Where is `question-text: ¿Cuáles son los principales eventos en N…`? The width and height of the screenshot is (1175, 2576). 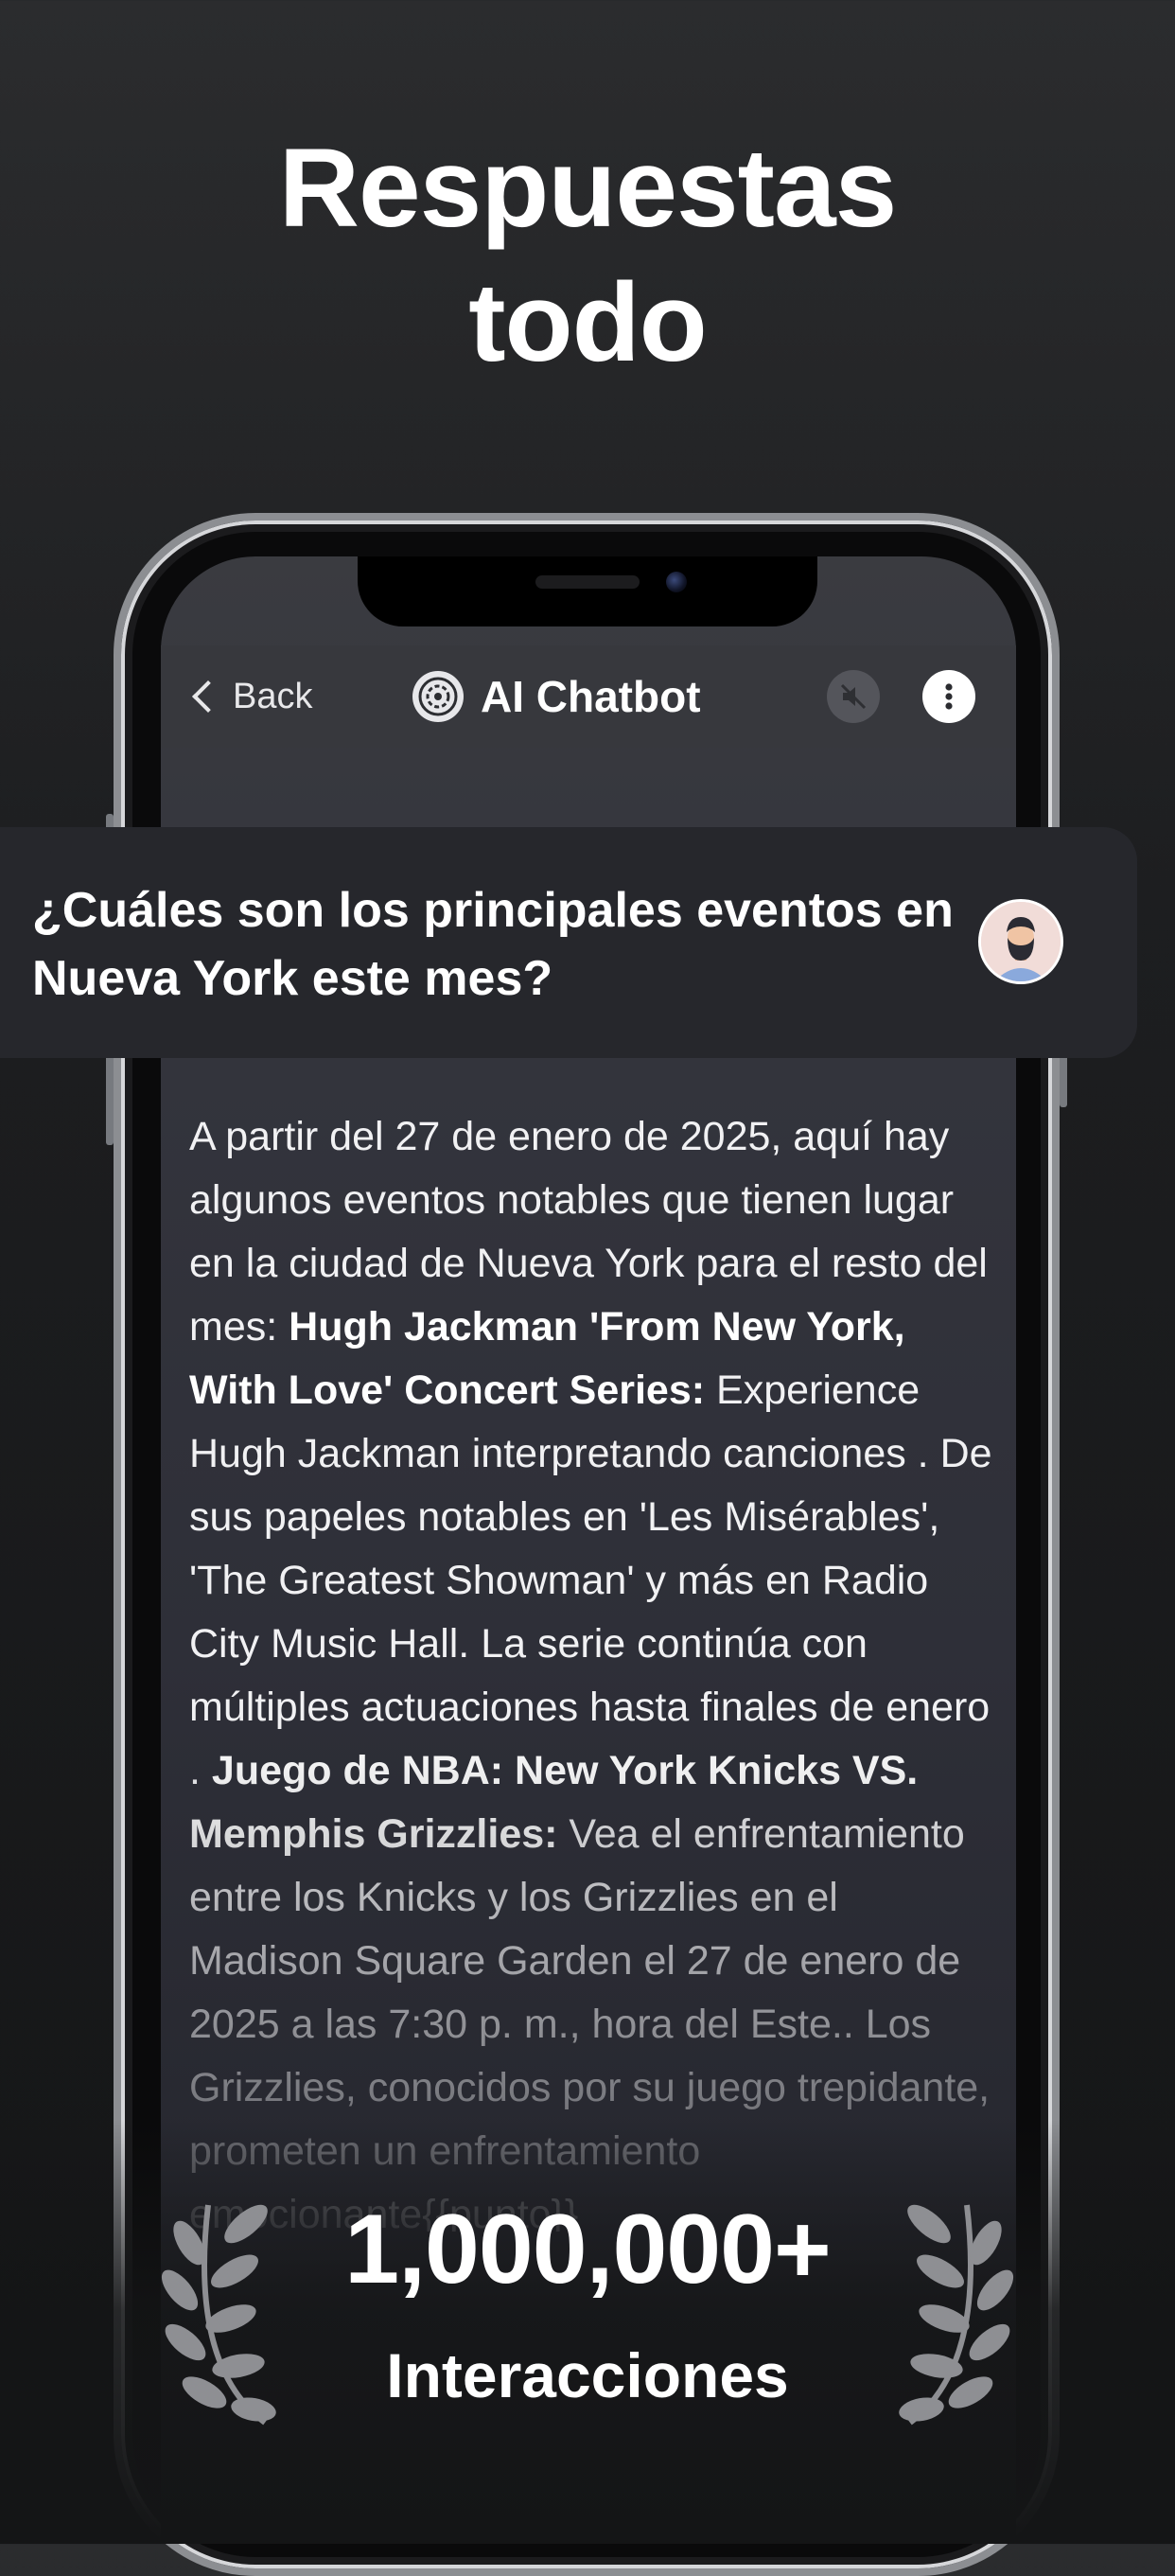
question-text: ¿Cuáles son los principales eventos en N… is located at coordinates (493, 944).